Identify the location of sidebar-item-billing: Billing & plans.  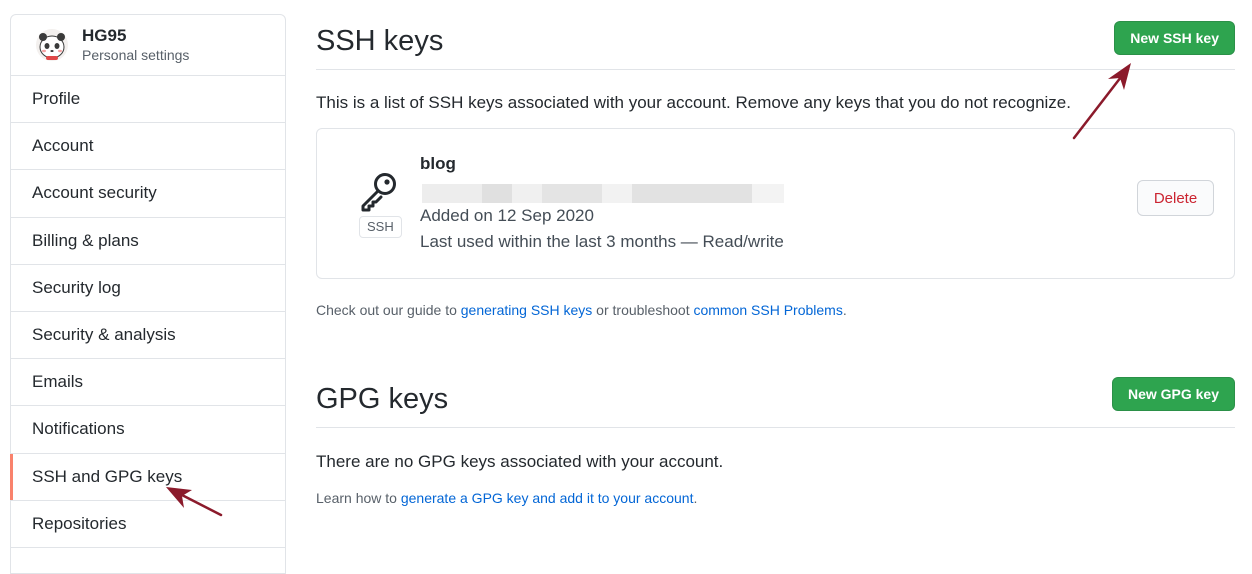
(148, 241).